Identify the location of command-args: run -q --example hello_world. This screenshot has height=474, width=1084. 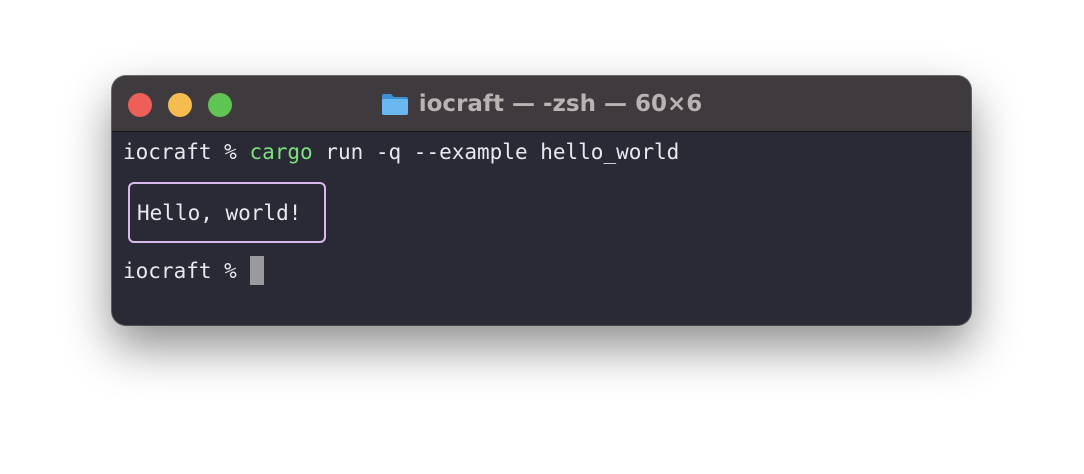
(496, 152).